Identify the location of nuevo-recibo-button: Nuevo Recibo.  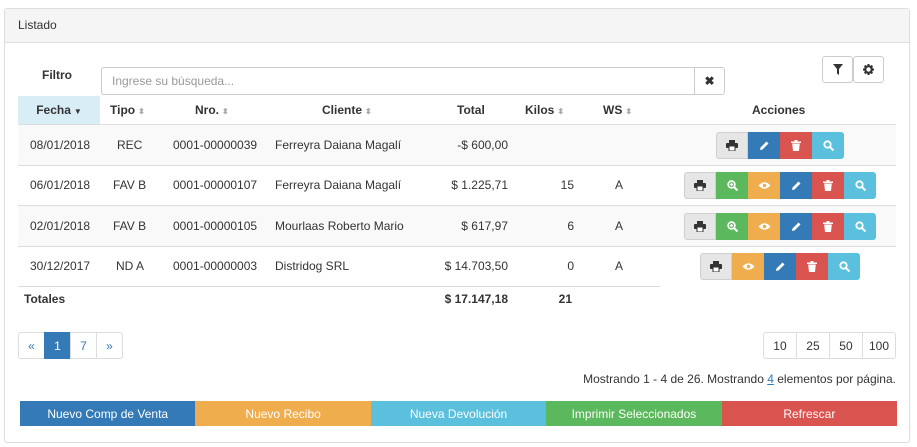
(283, 413).